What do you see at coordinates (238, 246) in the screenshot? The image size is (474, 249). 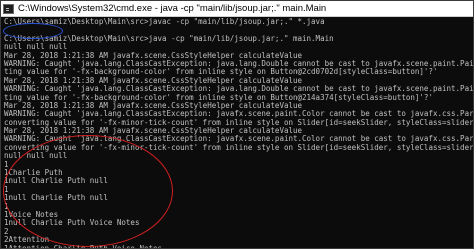 I see `console-line: 1Attention Charlie Puth Voice Notes` at bounding box center [238, 246].